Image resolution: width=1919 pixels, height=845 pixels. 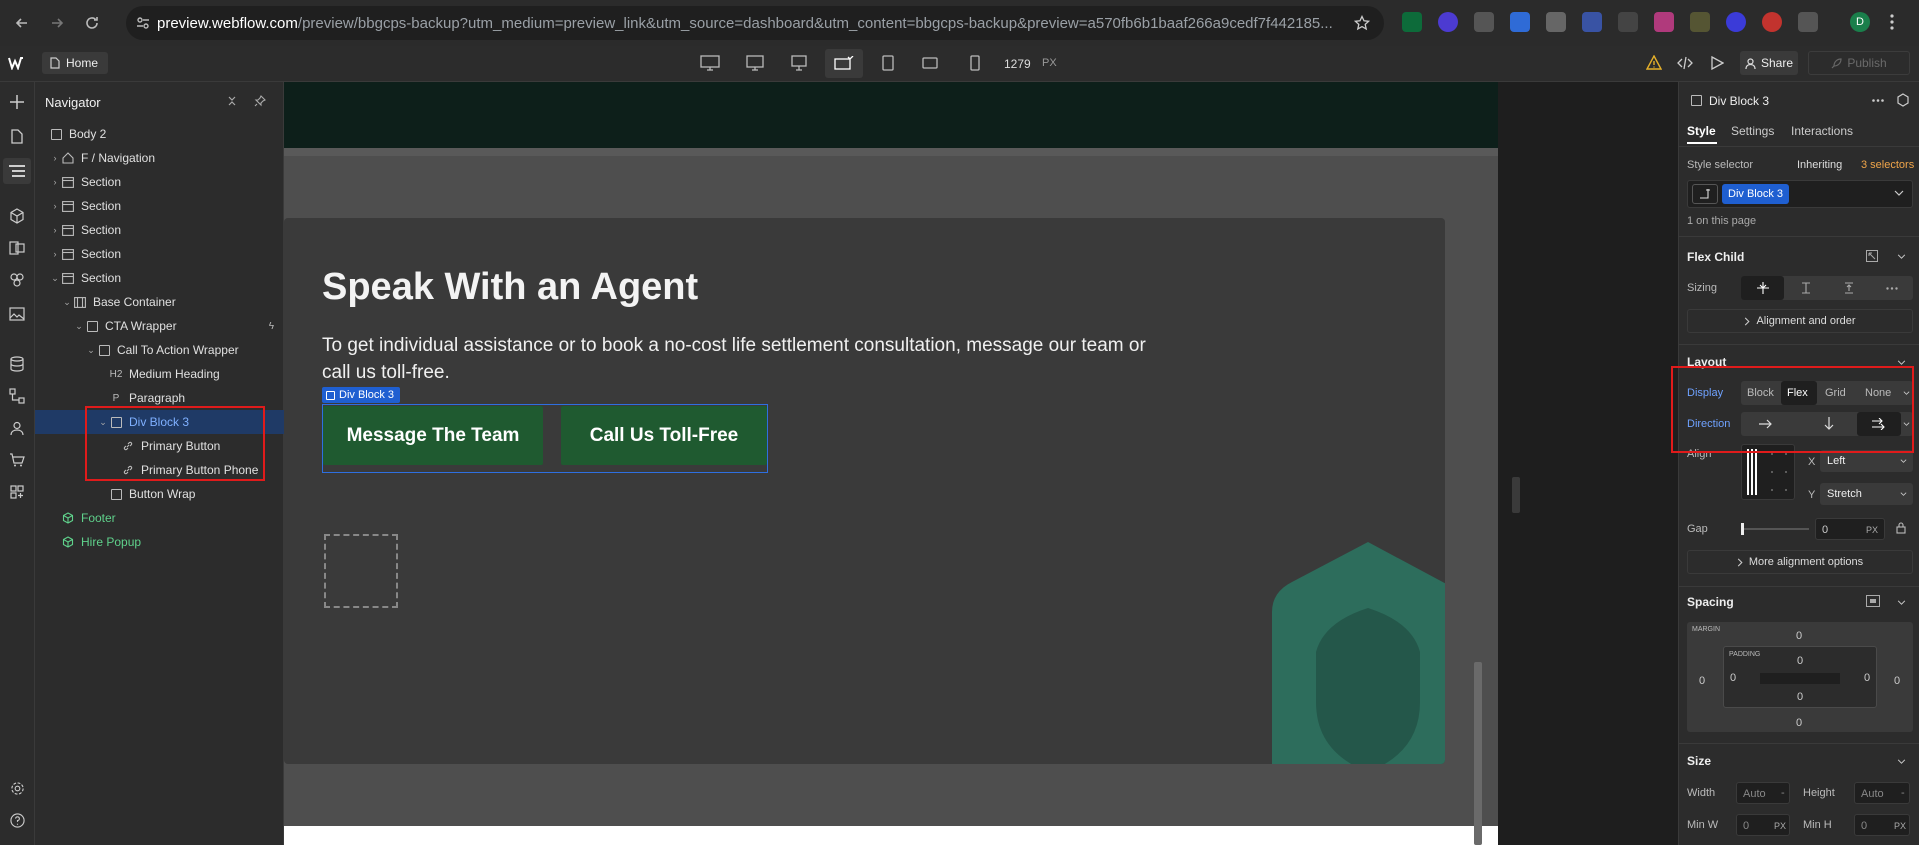 What do you see at coordinates (1878, 100) in the screenshot?
I see `more-options-icon` at bounding box center [1878, 100].